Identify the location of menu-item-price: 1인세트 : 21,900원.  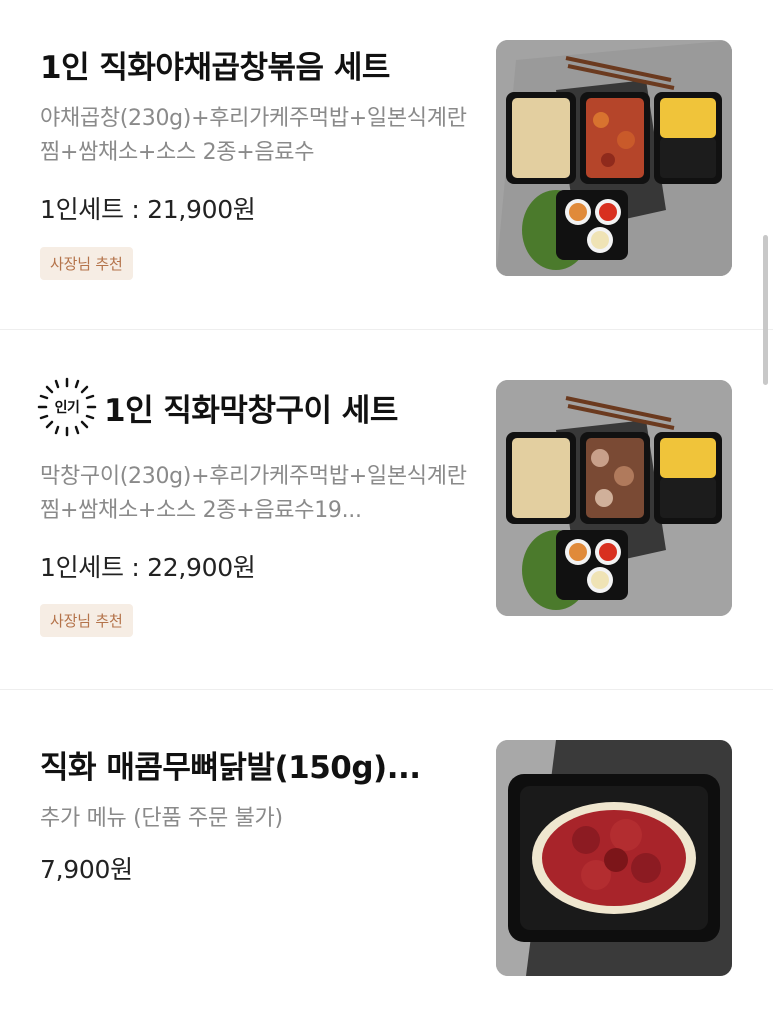
(148, 209).